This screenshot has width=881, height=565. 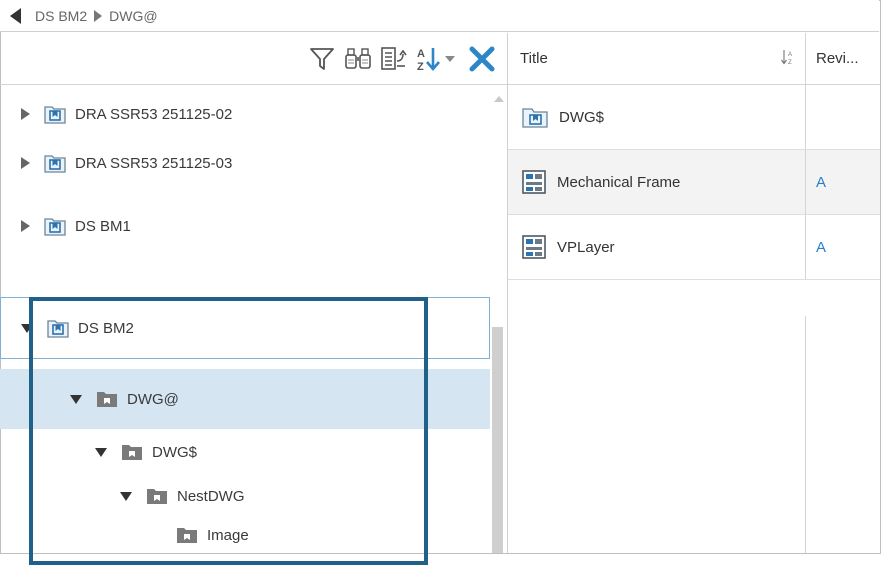 I want to click on tree-node: DRA SSR53 251125-02, so click(x=245, y=114).